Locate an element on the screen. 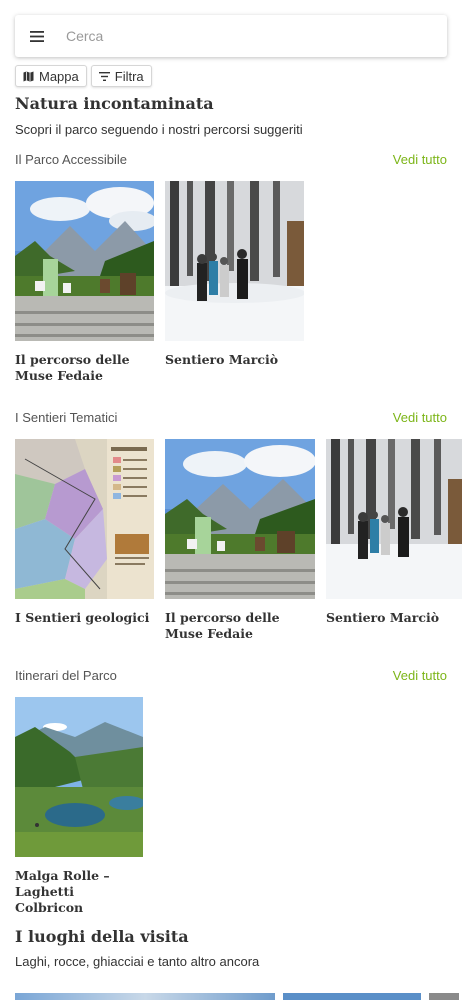 The width and height of the screenshot is (462, 1000). card-title-muse-fedaie: Il percorso delle Muse Fedaie is located at coordinates (72, 367).